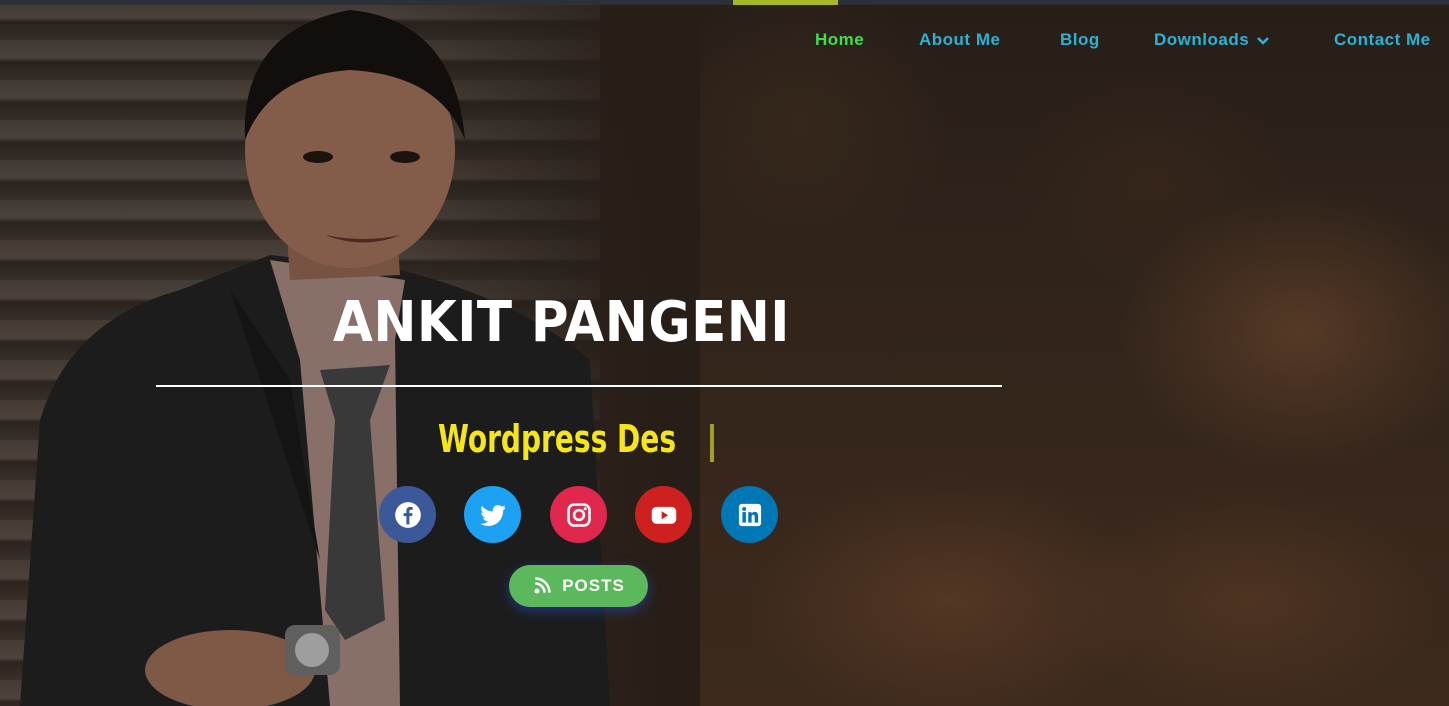 Image resolution: width=1449 pixels, height=706 pixels. I want to click on facebook-link, so click(407, 514).